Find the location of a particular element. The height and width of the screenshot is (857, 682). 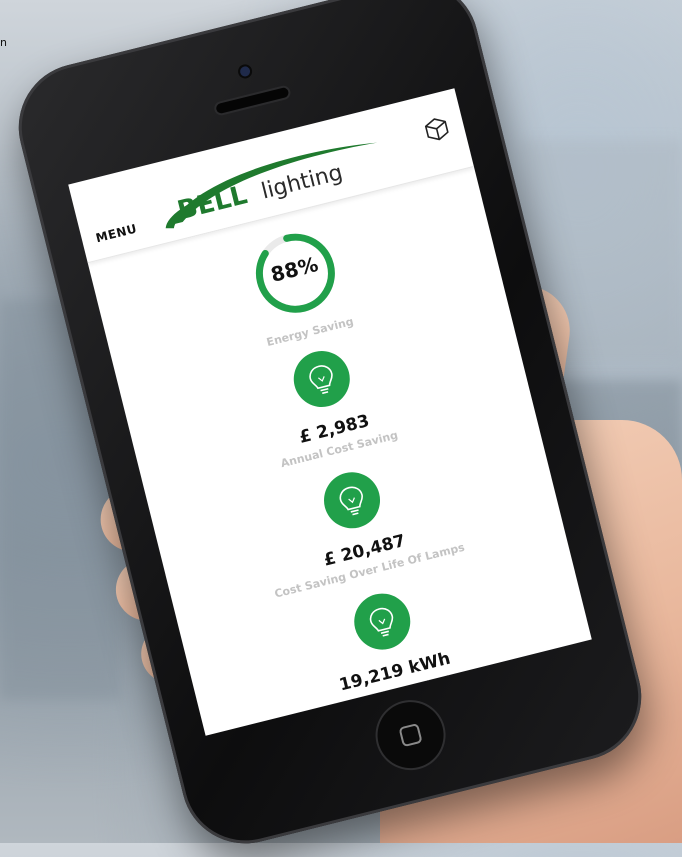

cart-box-icon is located at coordinates (437, 129).